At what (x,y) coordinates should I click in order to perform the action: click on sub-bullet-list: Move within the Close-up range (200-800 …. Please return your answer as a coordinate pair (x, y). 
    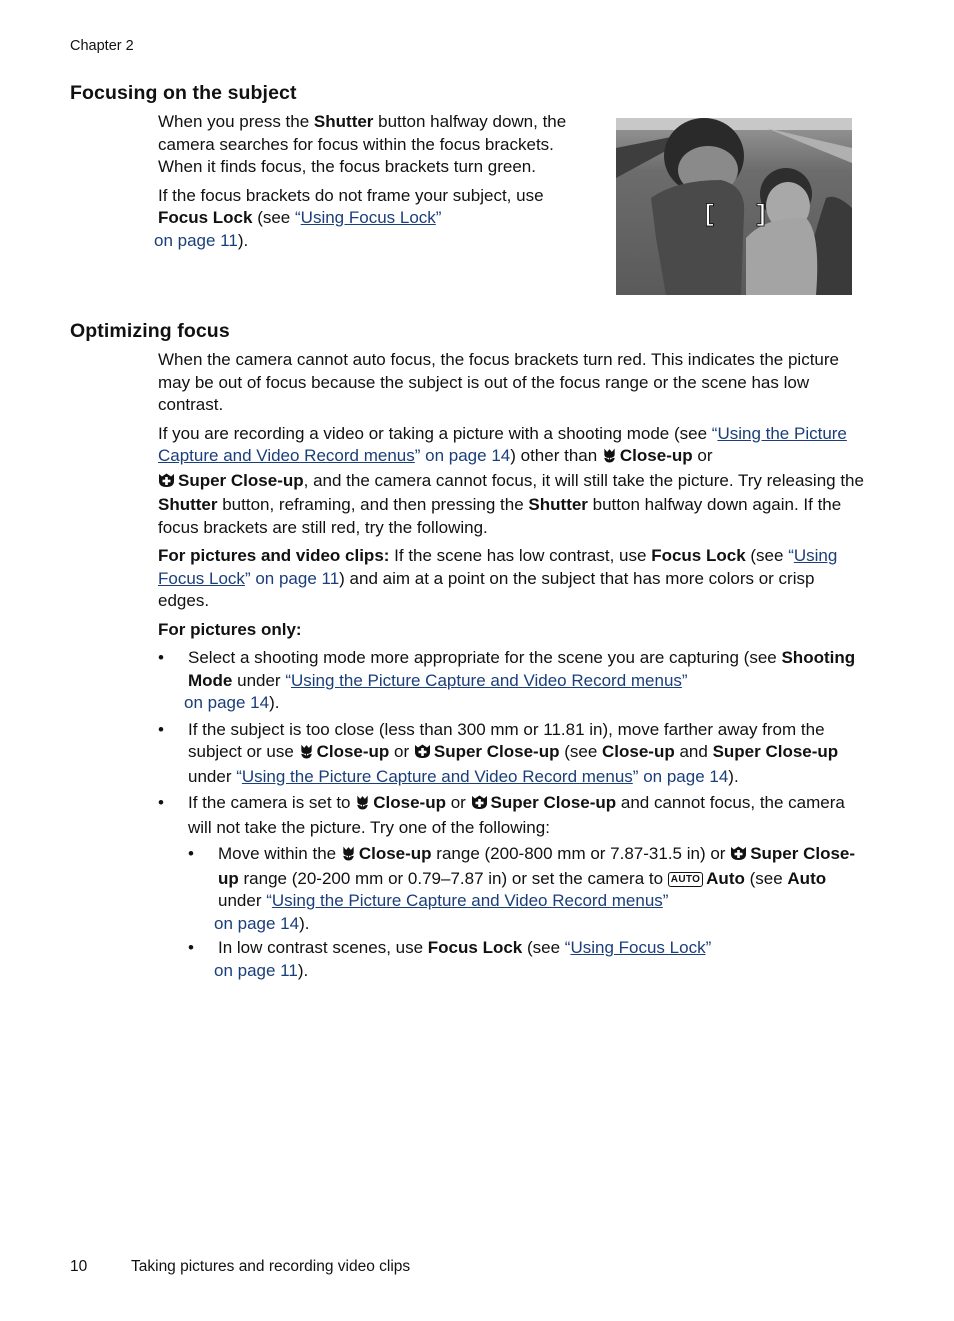
    Looking at the image, I should click on (529, 912).